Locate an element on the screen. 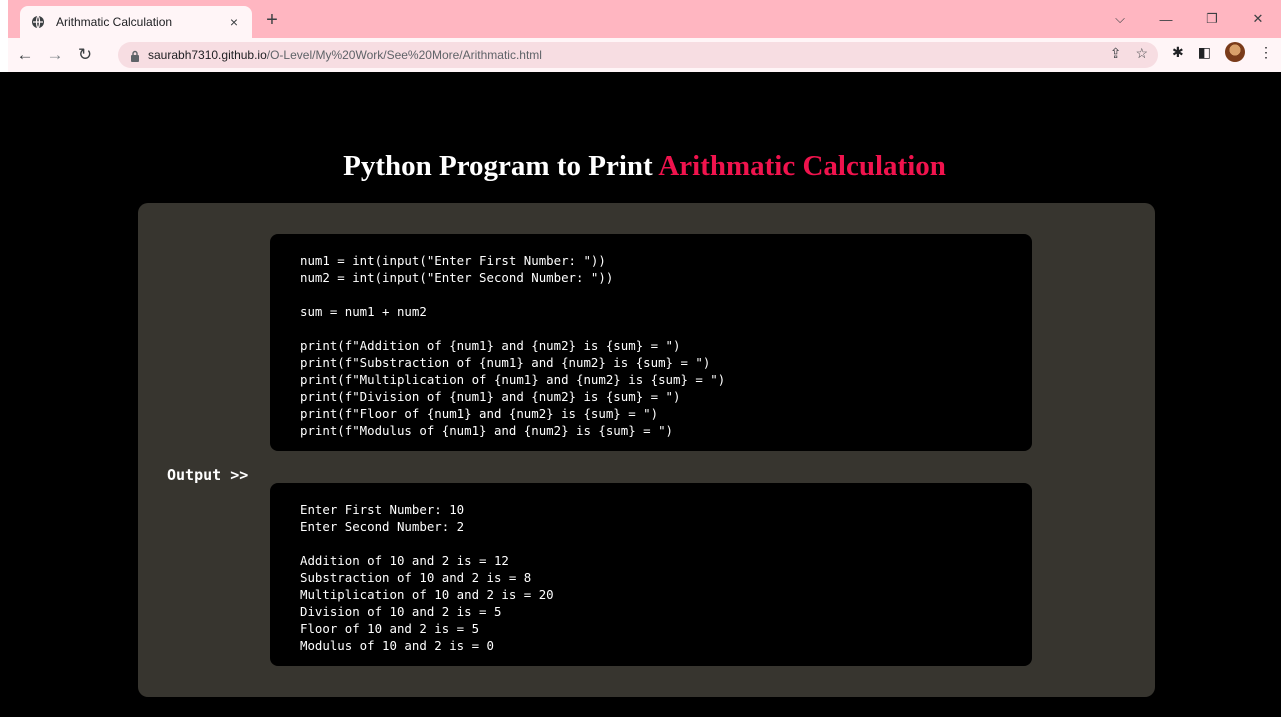  close-window-icon: ✕ is located at coordinates (1258, 19).